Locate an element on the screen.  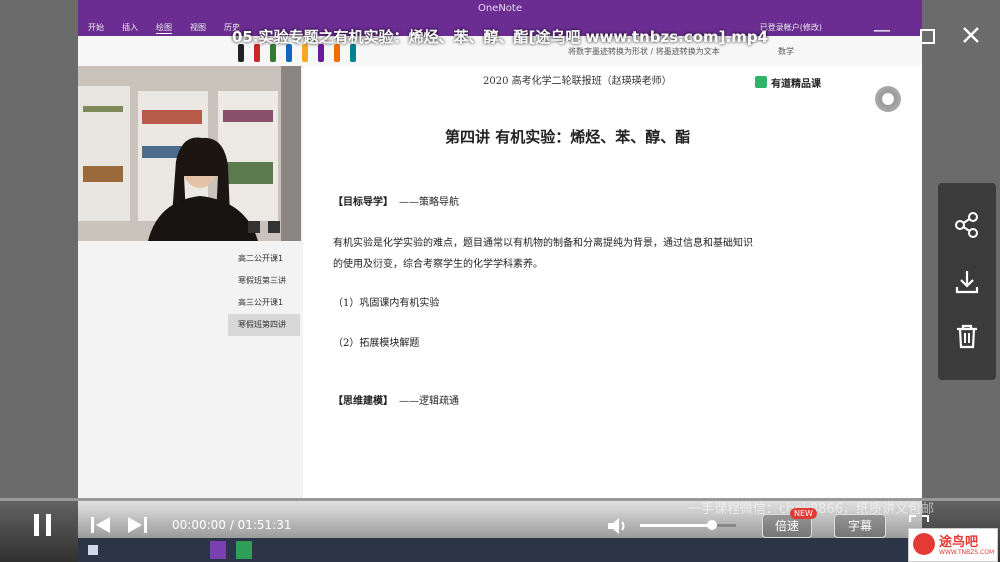
page-list: 高二公开课1 寒假班第三讲 高三公开课1 寒假班第四讲 is located at coordinates (190, 365).